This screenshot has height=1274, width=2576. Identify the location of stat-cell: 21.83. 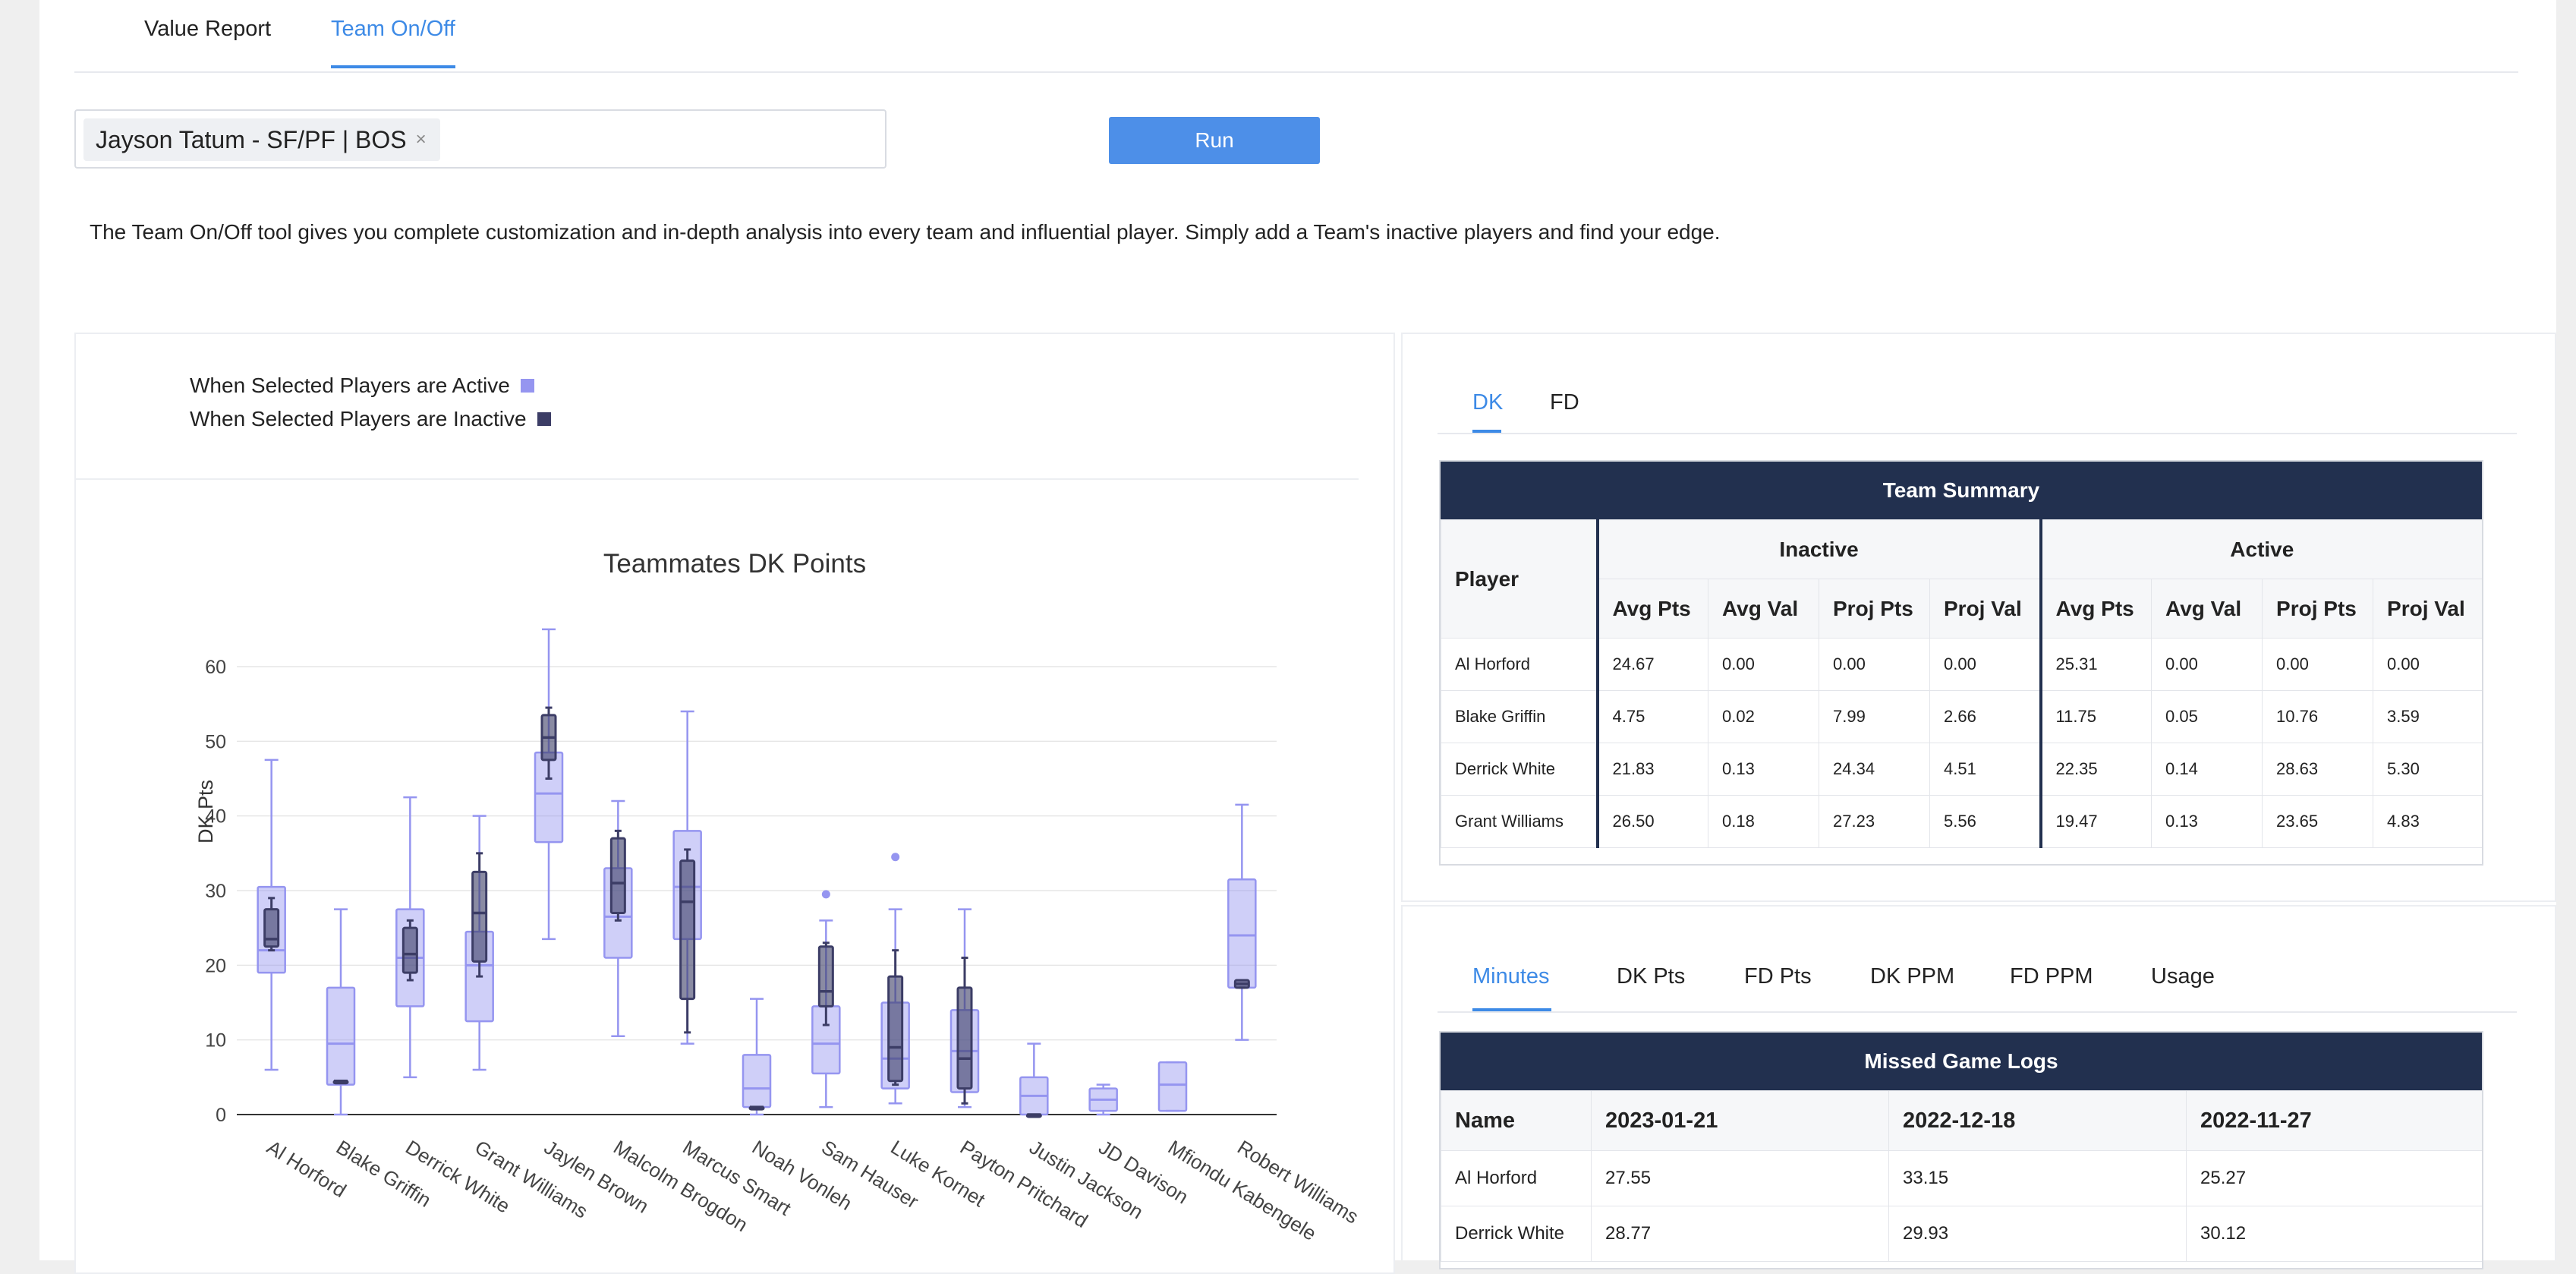
(1651, 769).